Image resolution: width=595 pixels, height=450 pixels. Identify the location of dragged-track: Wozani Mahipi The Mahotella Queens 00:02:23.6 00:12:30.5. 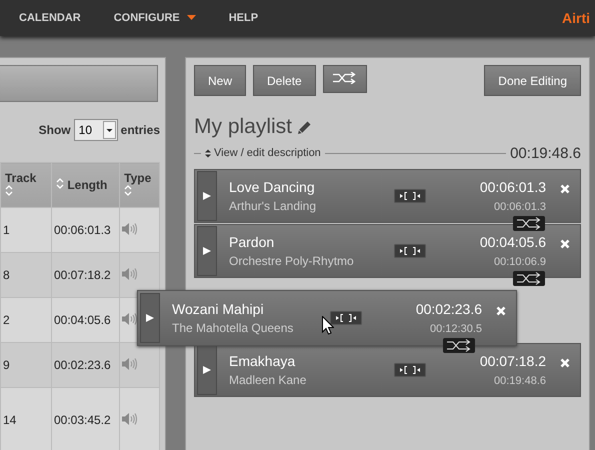
(327, 318).